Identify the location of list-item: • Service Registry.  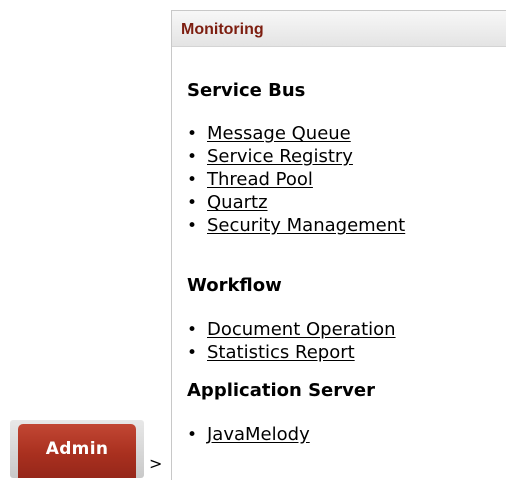
(296, 156).